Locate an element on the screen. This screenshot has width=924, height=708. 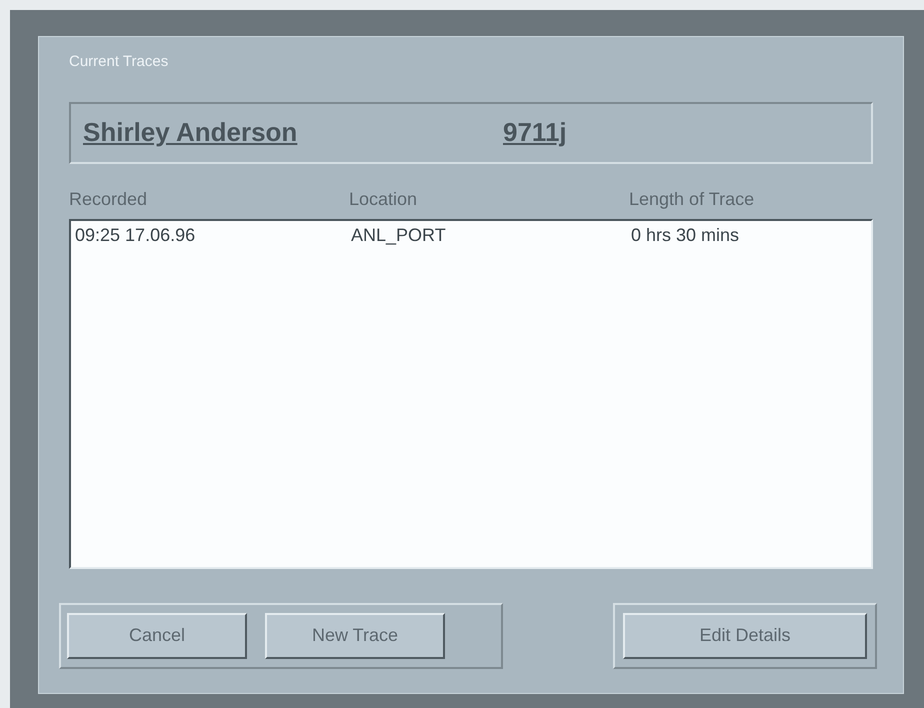
table-cell: ANL_PORT is located at coordinates (398, 234).